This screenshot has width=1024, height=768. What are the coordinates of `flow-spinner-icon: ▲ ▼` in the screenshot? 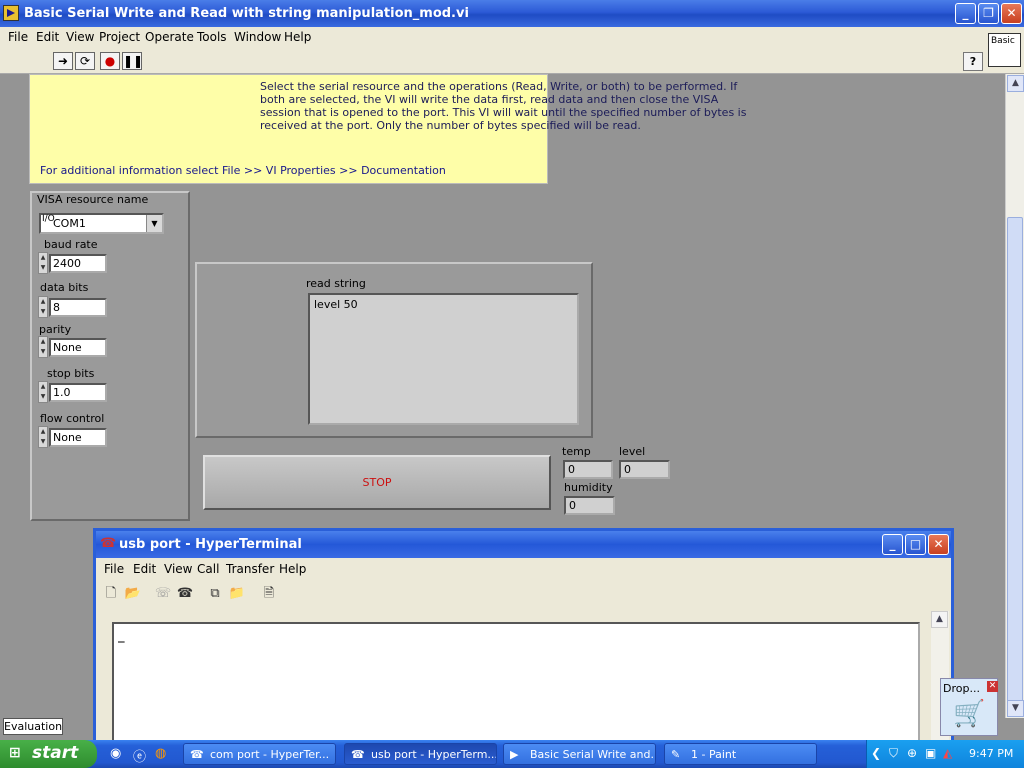 It's located at (43, 437).